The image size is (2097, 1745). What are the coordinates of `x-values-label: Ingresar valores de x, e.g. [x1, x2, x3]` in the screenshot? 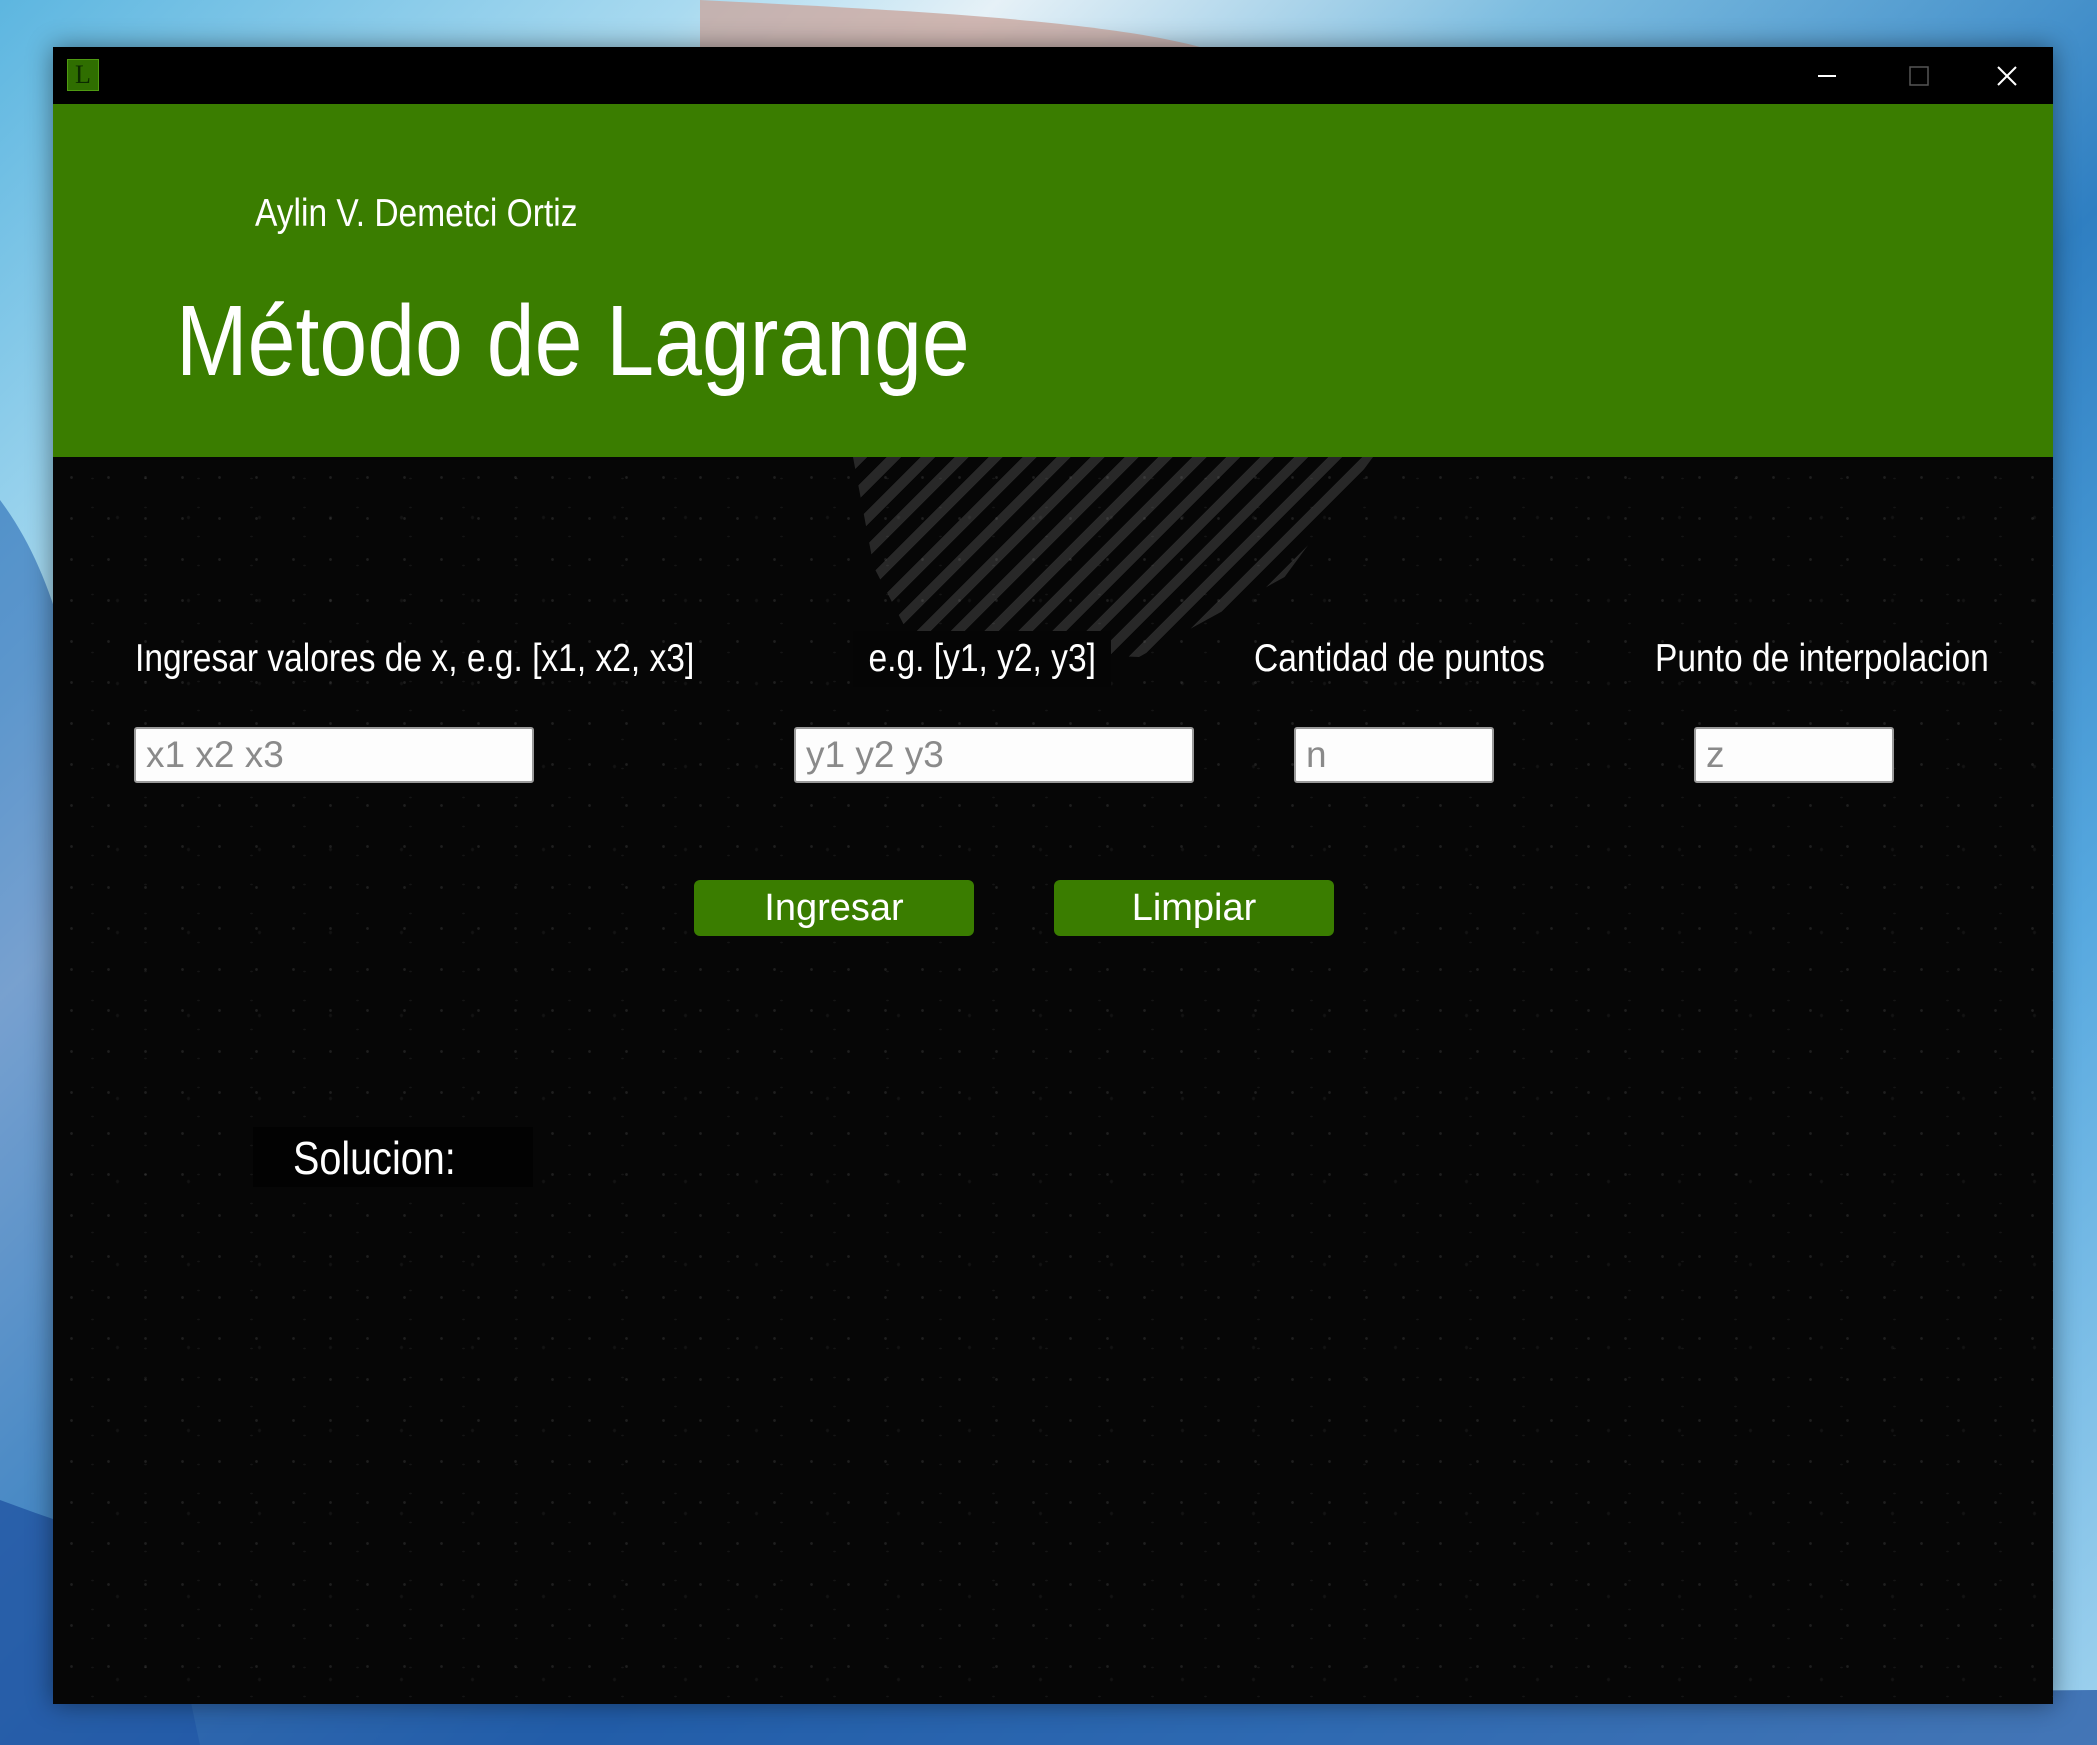 It's located at (415, 658).